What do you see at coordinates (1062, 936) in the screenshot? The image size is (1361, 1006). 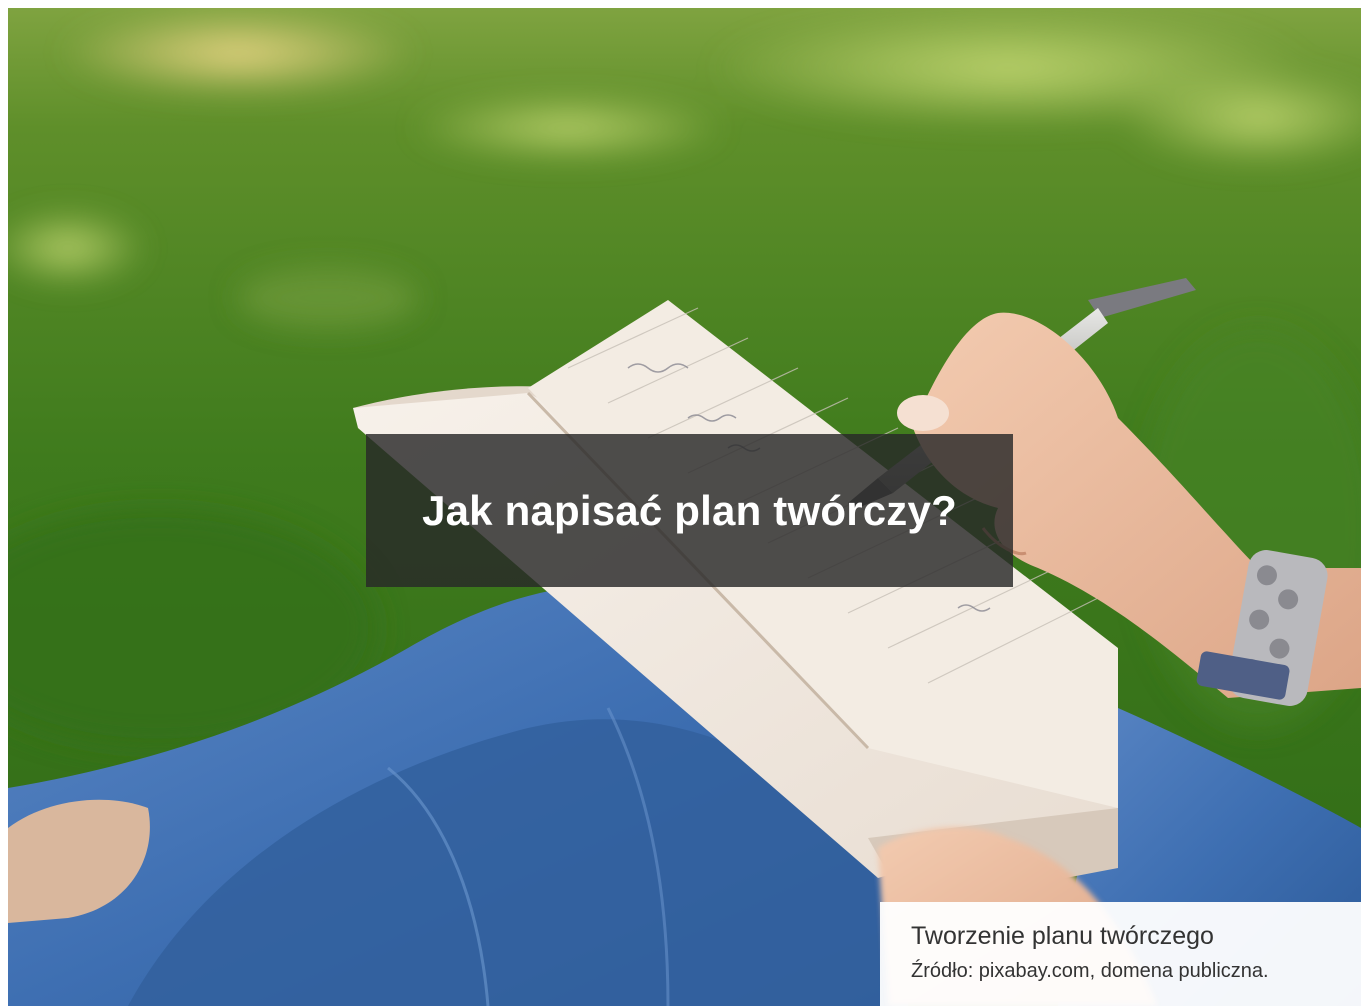 I see `caption-title: Tworzenie planu twórczego` at bounding box center [1062, 936].